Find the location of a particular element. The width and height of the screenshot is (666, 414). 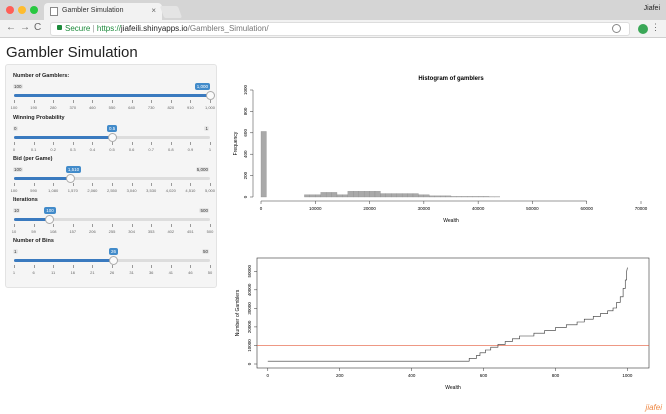

page-title: Gambler Simulation is located at coordinates (72, 52).